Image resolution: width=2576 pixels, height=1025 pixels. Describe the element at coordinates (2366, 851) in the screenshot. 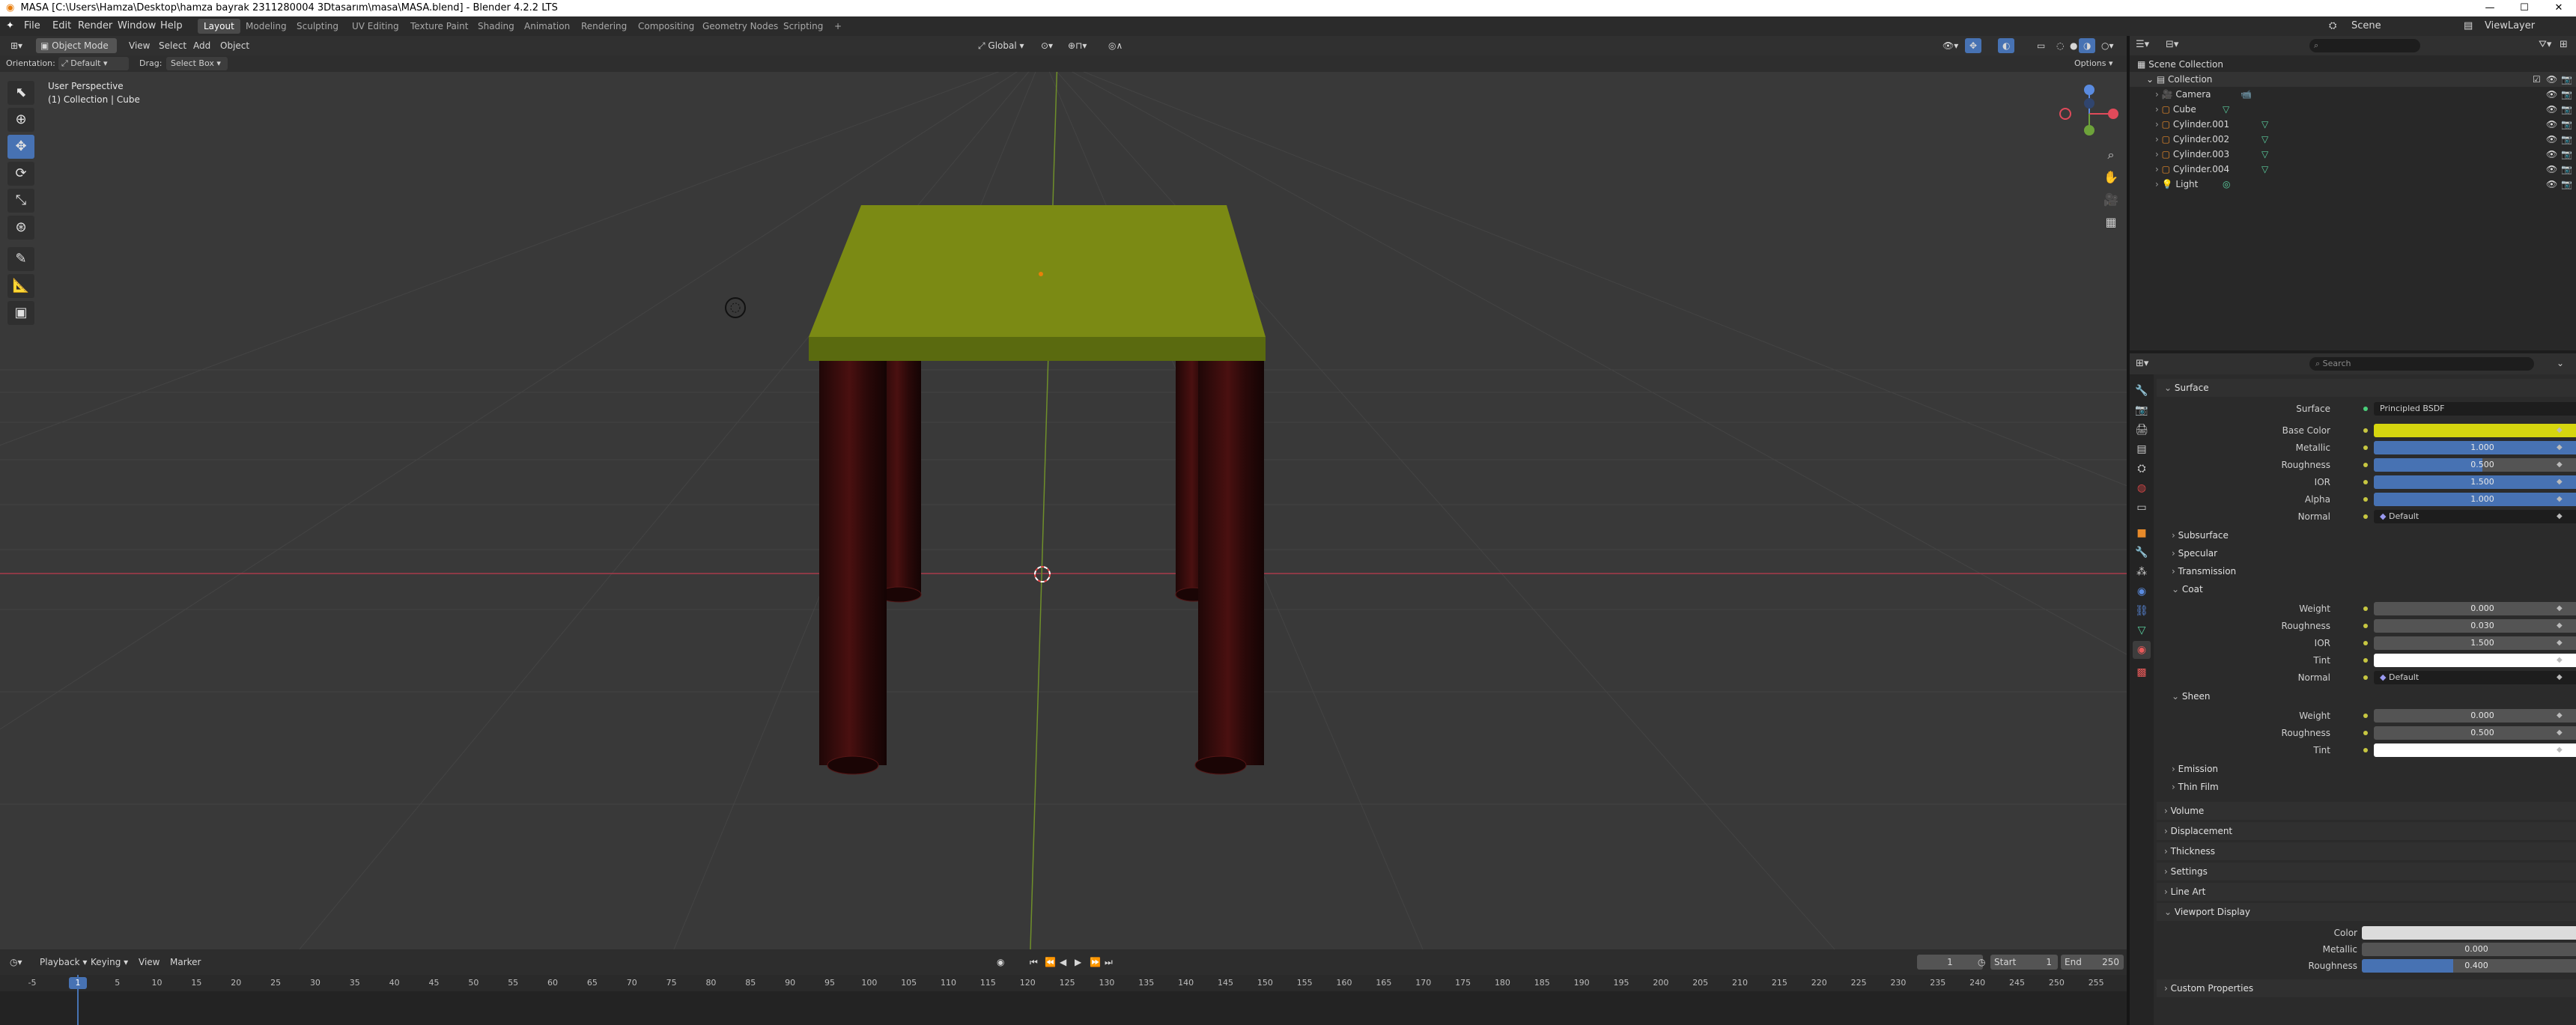

I see `panel-header: › Thickness` at that location.